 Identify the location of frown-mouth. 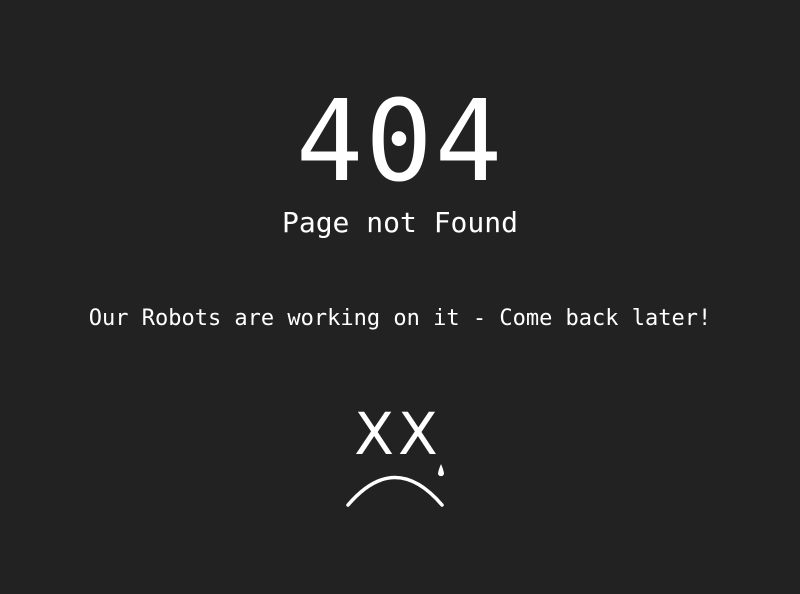
(395, 491).